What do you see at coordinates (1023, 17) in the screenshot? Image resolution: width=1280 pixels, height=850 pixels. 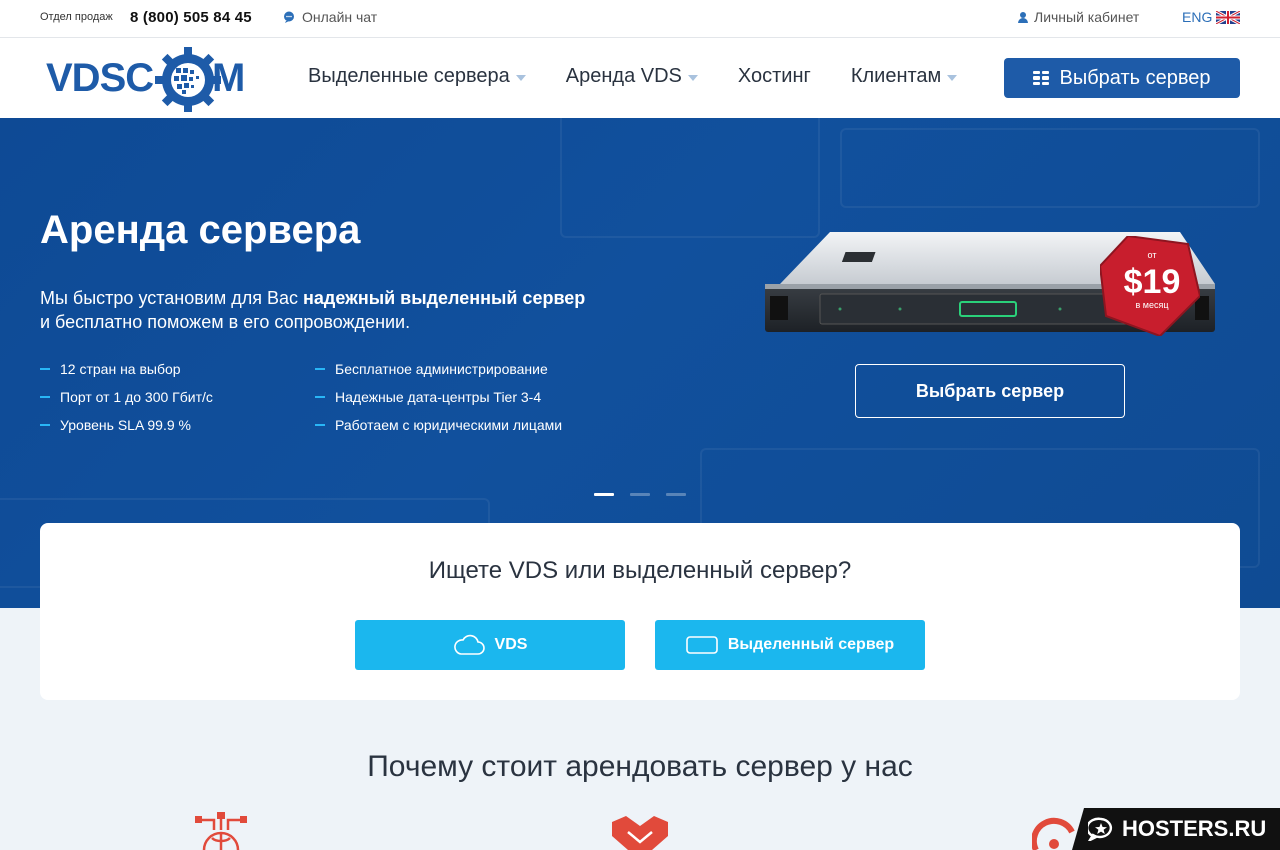 I see `user-icon` at bounding box center [1023, 17].